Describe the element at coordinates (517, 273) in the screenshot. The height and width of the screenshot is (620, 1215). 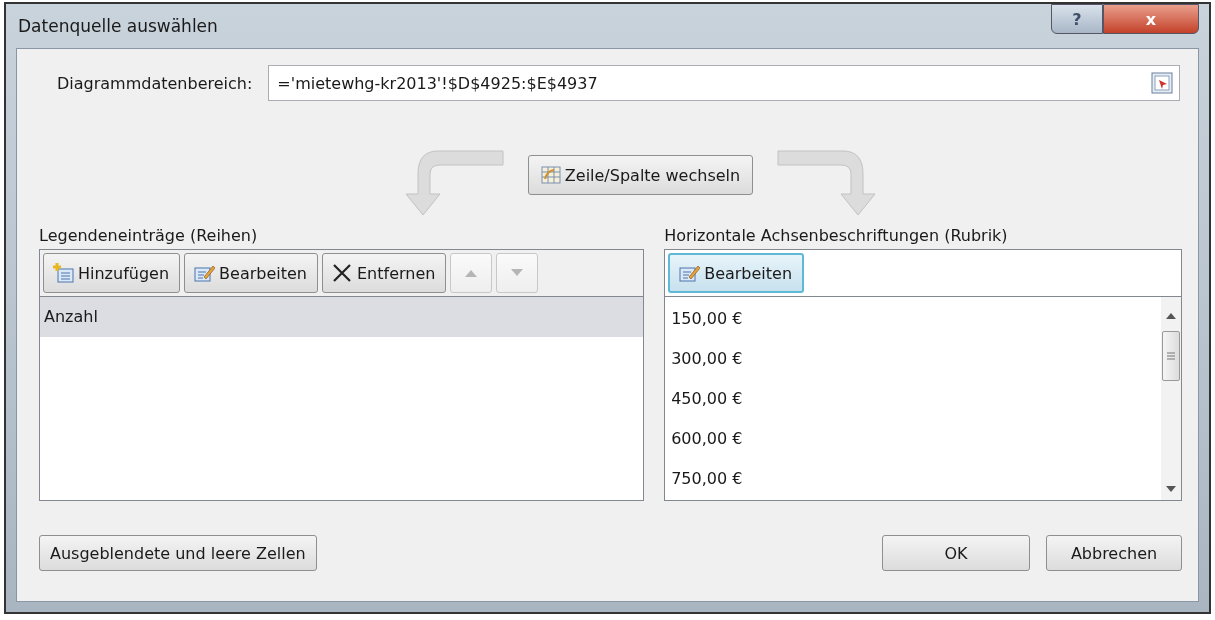
I see `down-triangle-icon` at that location.